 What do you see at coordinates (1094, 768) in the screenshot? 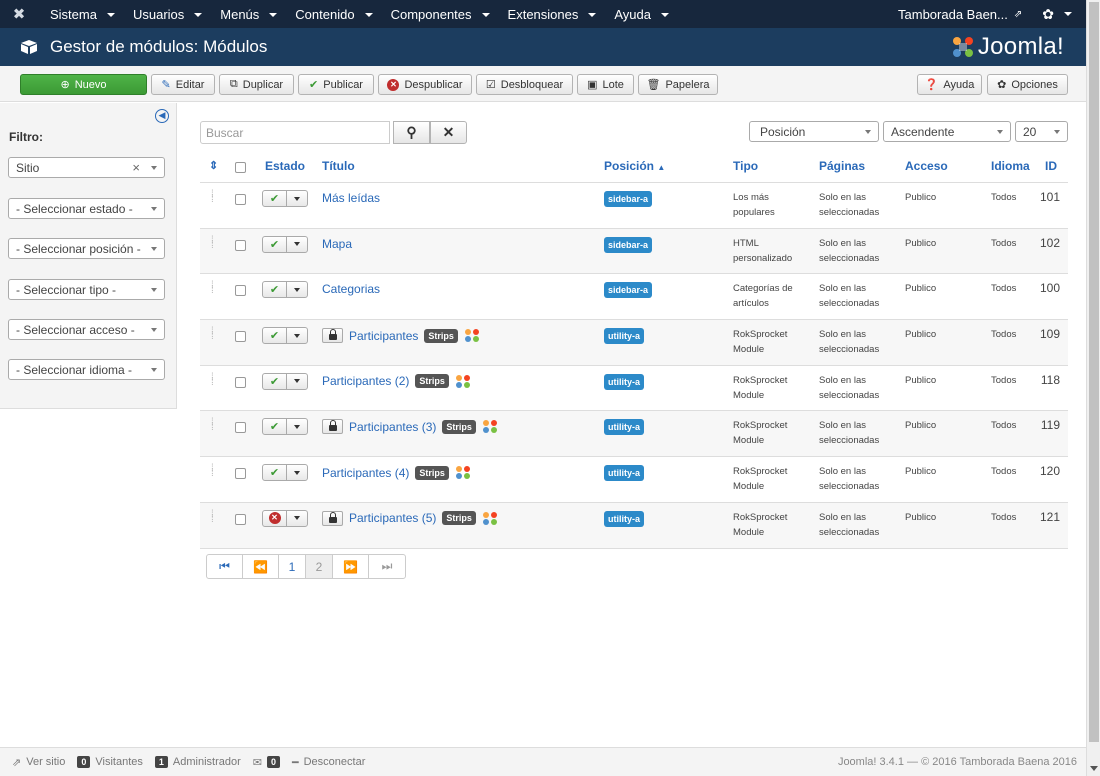
I see `scroll-down-icon` at bounding box center [1094, 768].